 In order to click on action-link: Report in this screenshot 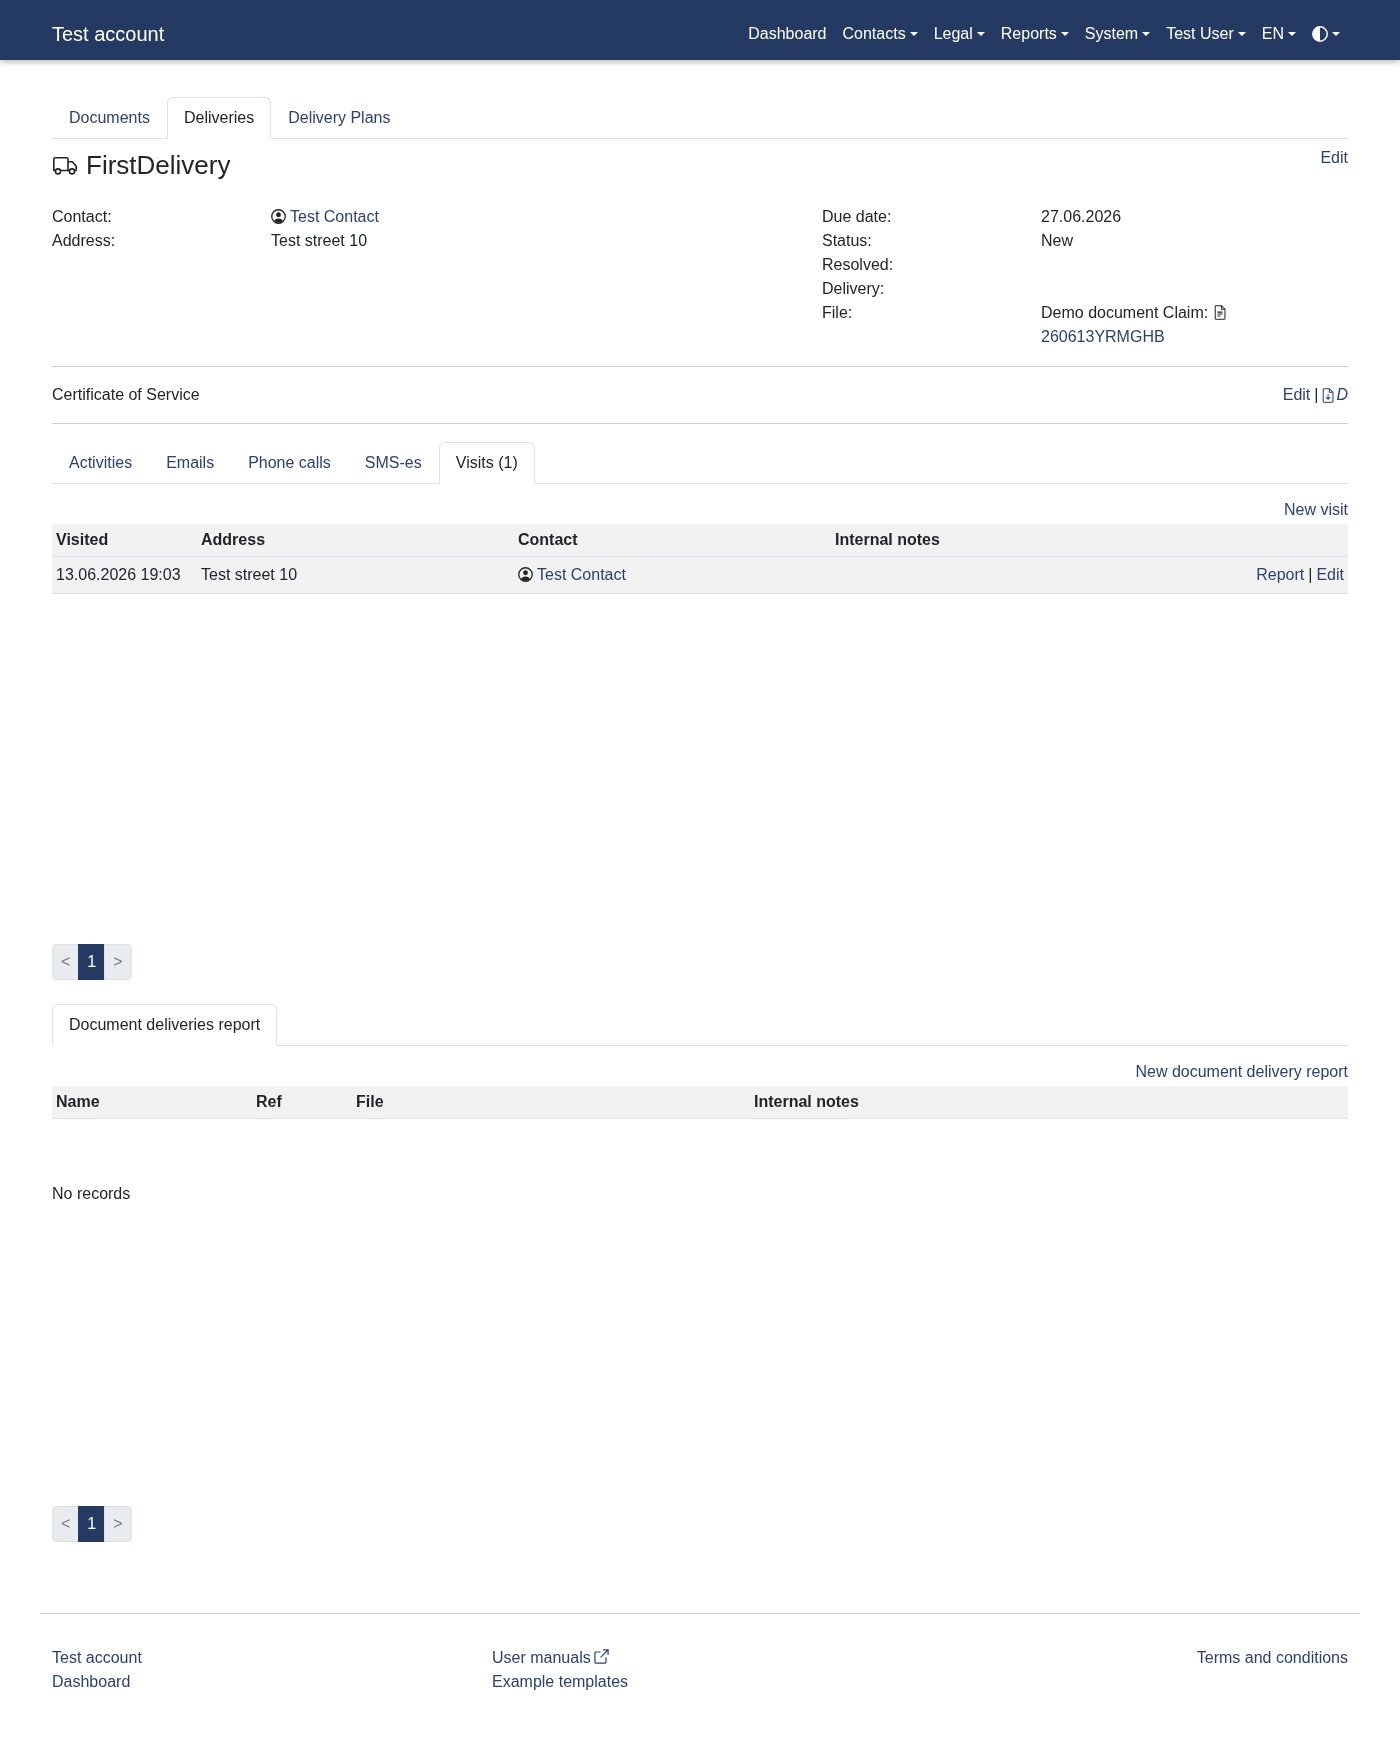, I will do `click(1280, 574)`.